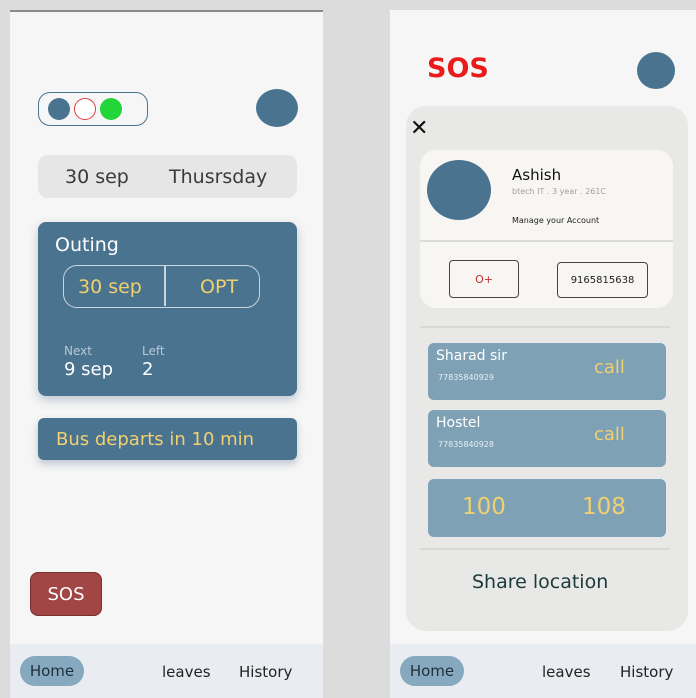 This screenshot has width=696, height=698. Describe the element at coordinates (537, 175) in the screenshot. I see `profile-name: Ashish` at that location.